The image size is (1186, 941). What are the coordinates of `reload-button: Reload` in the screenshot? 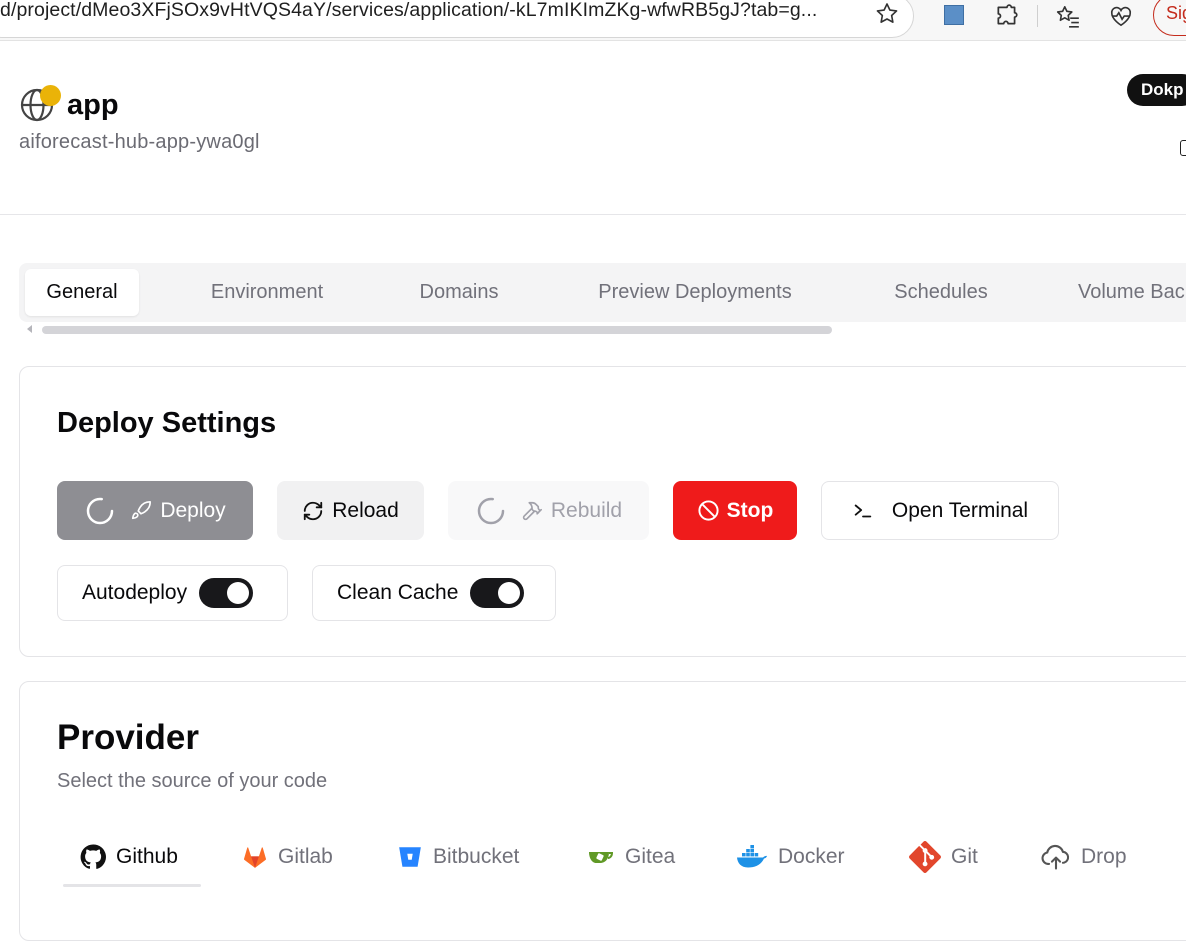 It's located at (350, 510).